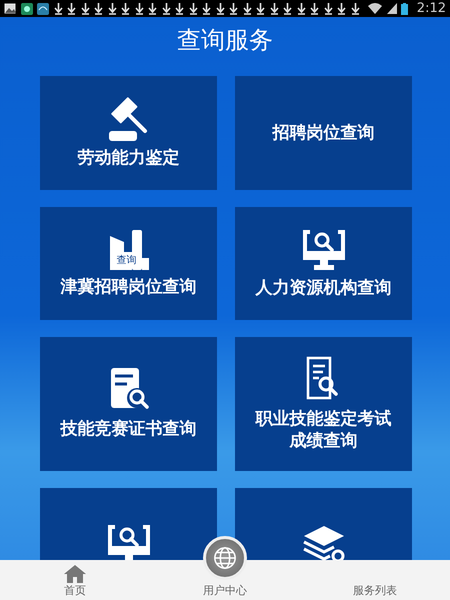 This screenshot has height=600, width=450. I want to click on service-tile: 职业技能鉴定考试成绩查询, so click(323, 404).